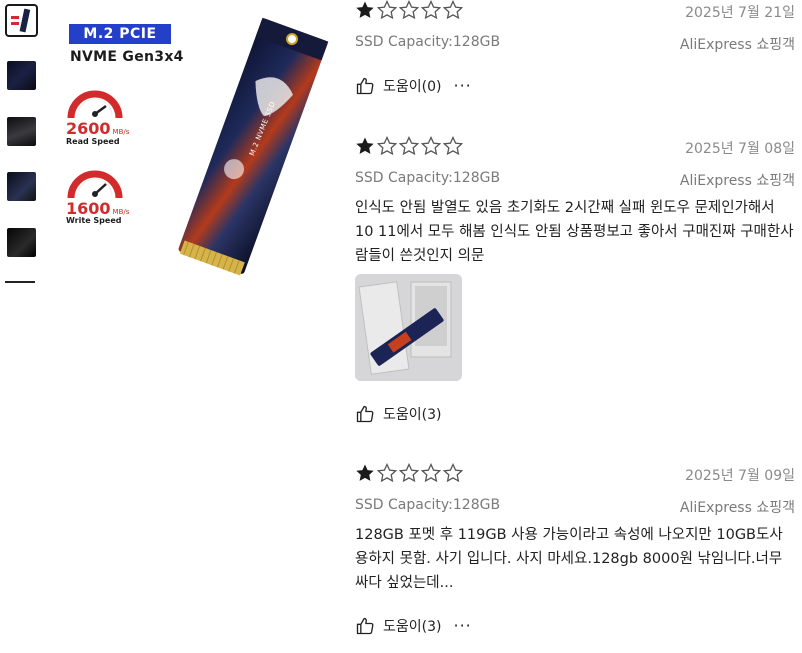  What do you see at coordinates (95, 184) in the screenshot?
I see `write-gauge-icon` at bounding box center [95, 184].